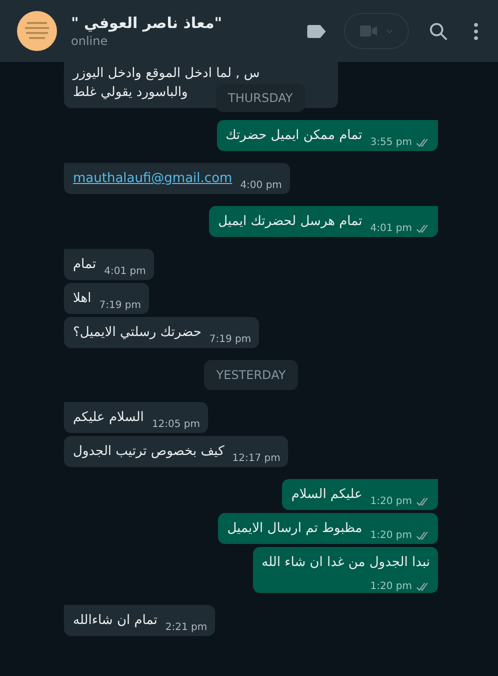 Image resolution: width=498 pixels, height=676 pixels. I want to click on message-time: 4:00 pm, so click(261, 185).